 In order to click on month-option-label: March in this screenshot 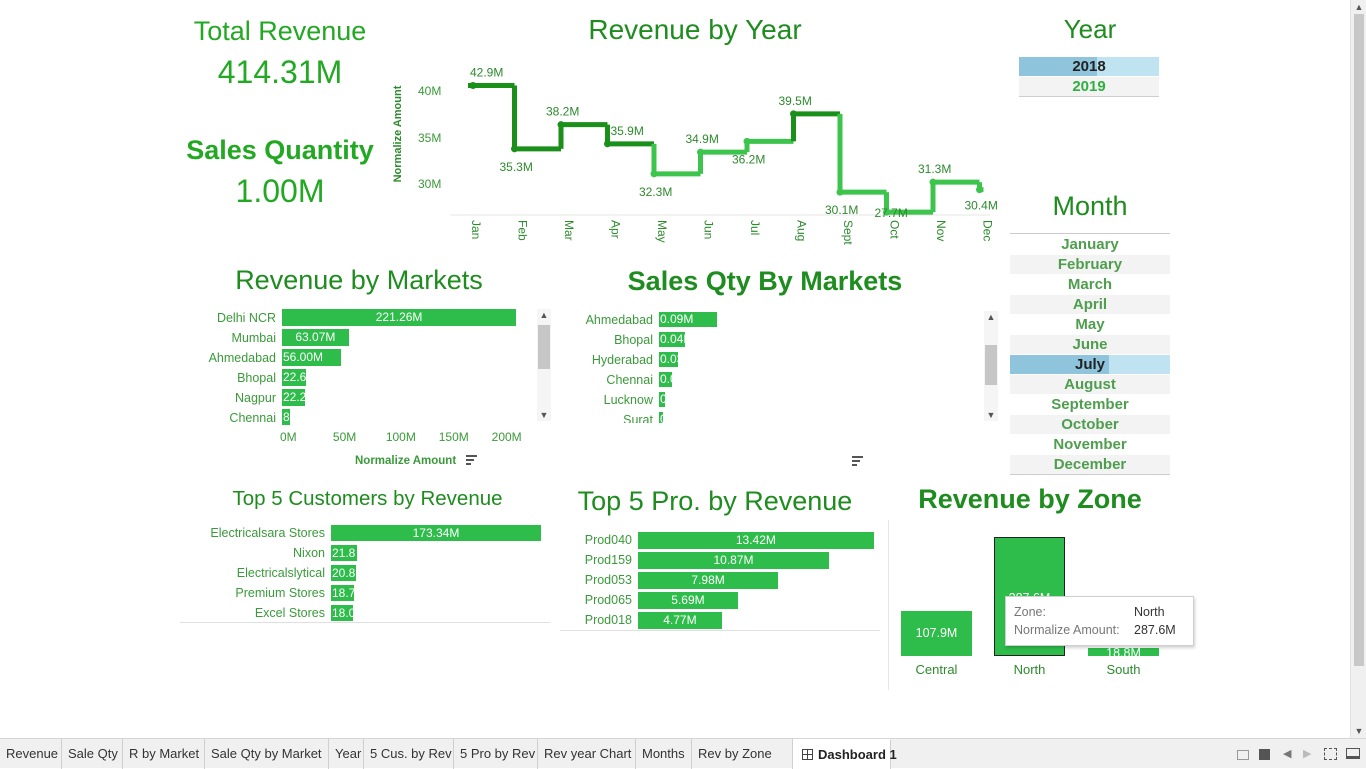, I will do `click(1090, 284)`.